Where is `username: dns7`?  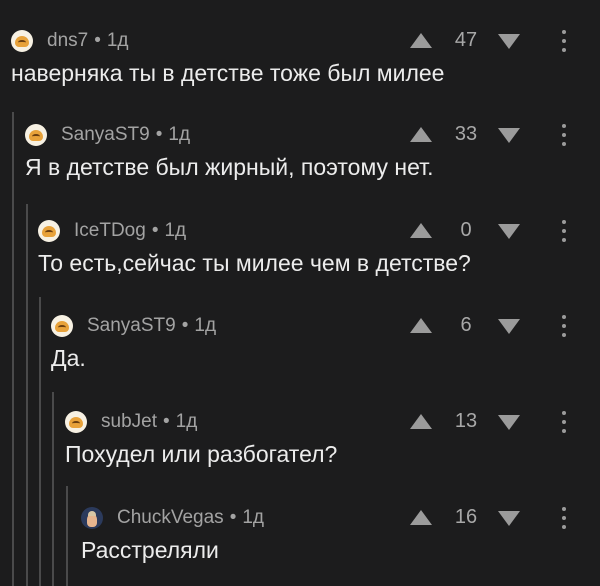
username: dns7 is located at coordinates (67, 41).